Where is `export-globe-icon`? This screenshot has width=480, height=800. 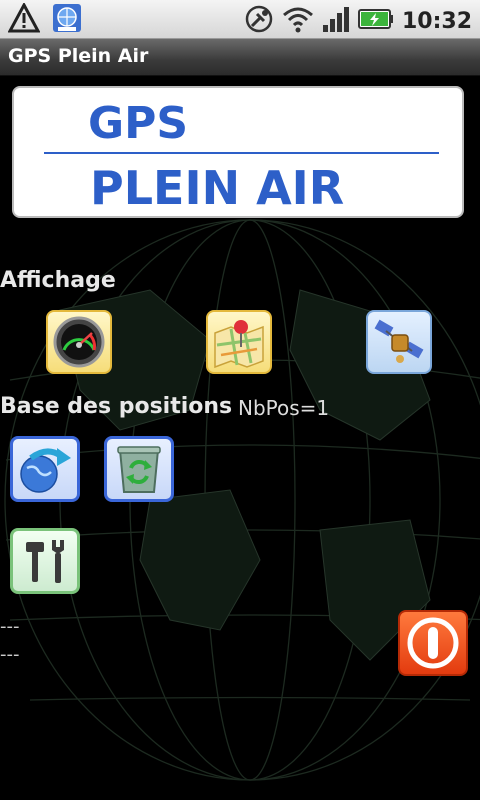 export-globe-icon is located at coordinates (45, 470).